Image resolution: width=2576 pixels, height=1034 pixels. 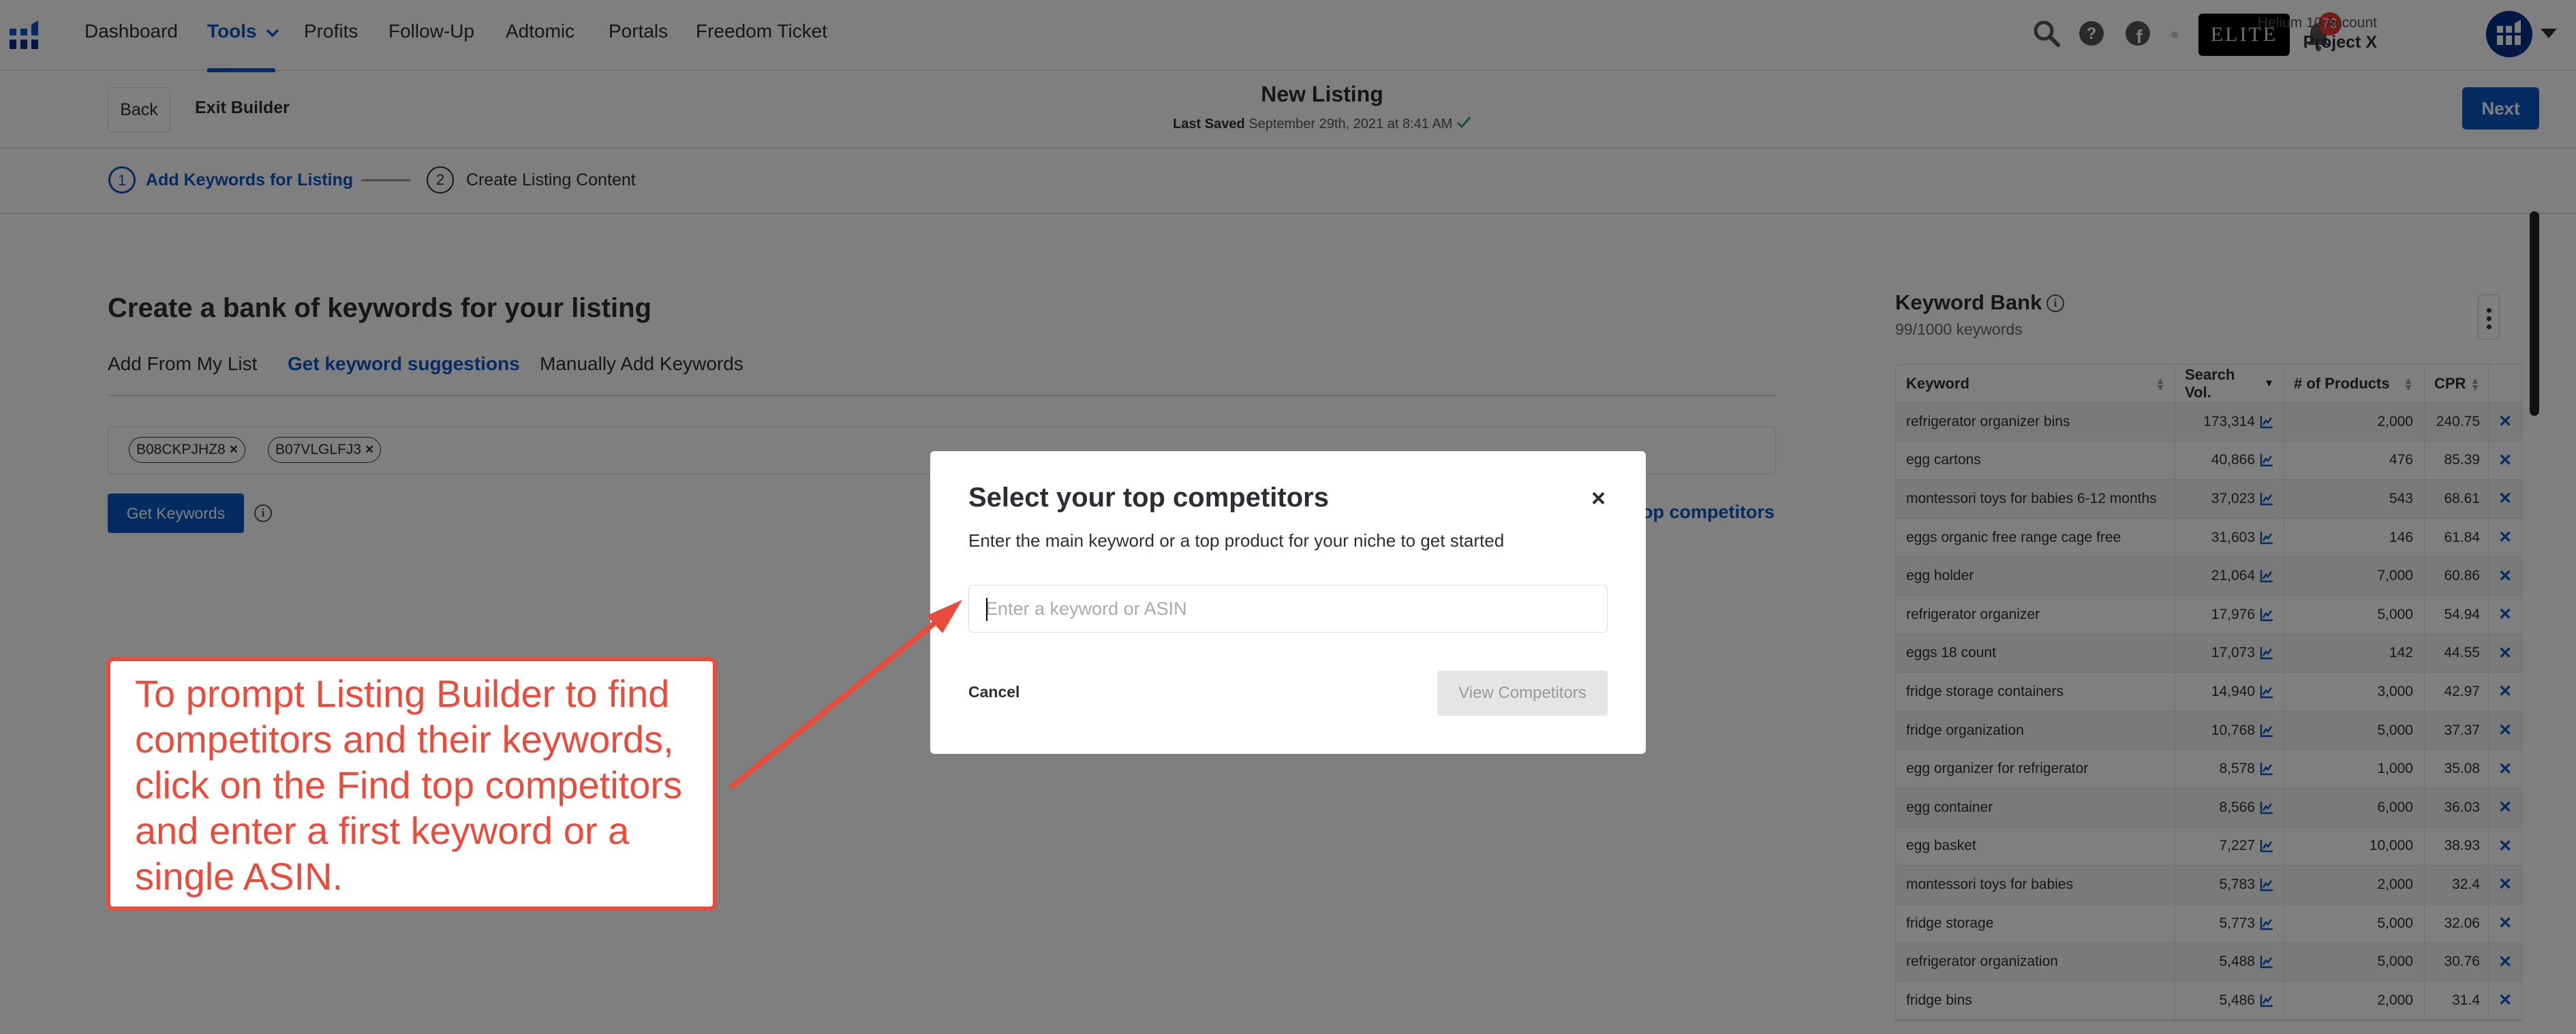 I want to click on text-cursor, so click(x=986, y=609).